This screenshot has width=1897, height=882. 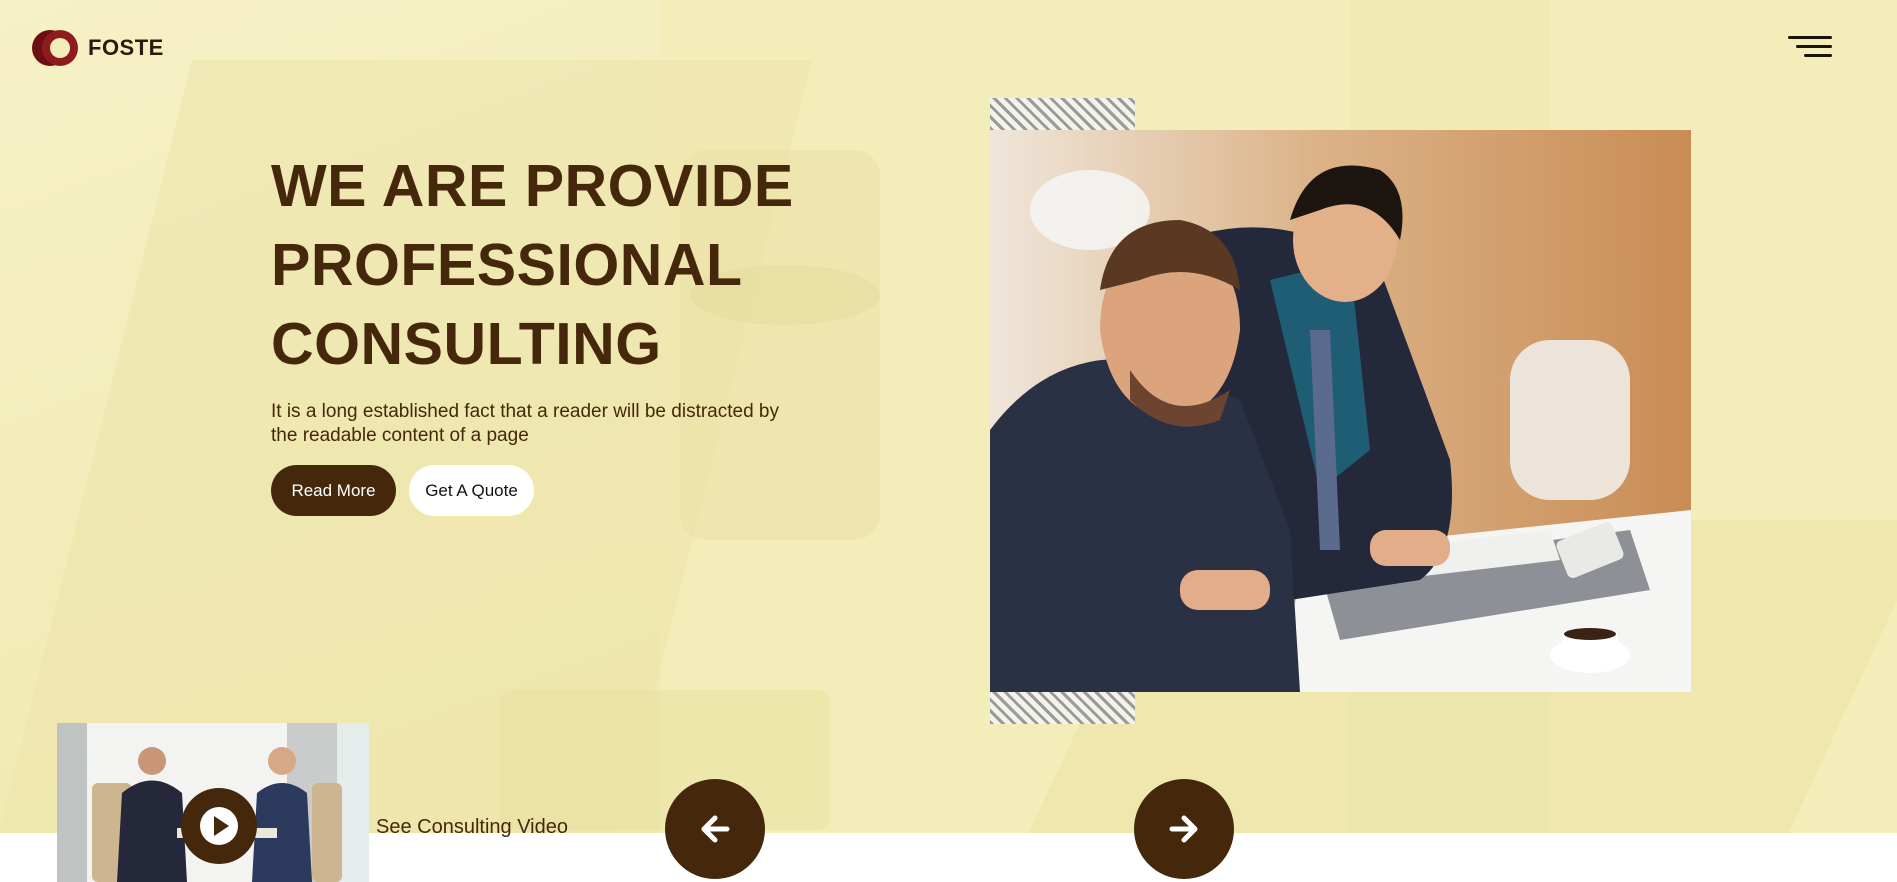 I want to click on arrow-right-icon, so click(x=1183, y=829).